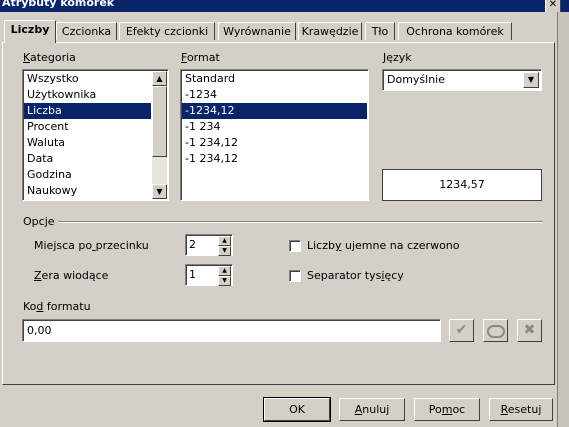 Image resolution: width=569 pixels, height=427 pixels. What do you see at coordinates (87, 159) in the screenshot?
I see `list-item: Data` at bounding box center [87, 159].